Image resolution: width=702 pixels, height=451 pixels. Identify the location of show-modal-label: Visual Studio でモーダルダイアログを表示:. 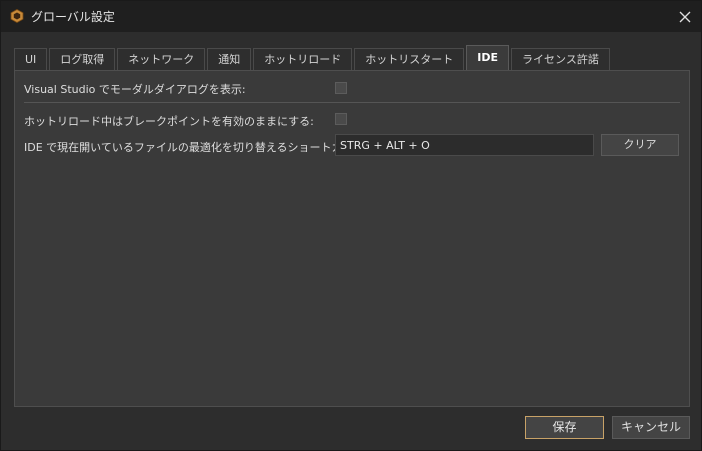
(135, 89).